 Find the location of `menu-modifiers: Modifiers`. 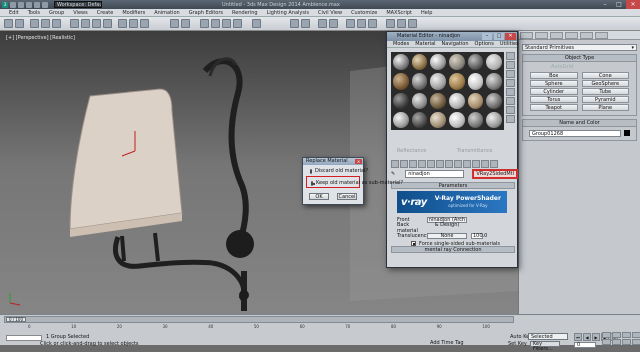

menu-modifiers: Modifiers is located at coordinates (133, 13).